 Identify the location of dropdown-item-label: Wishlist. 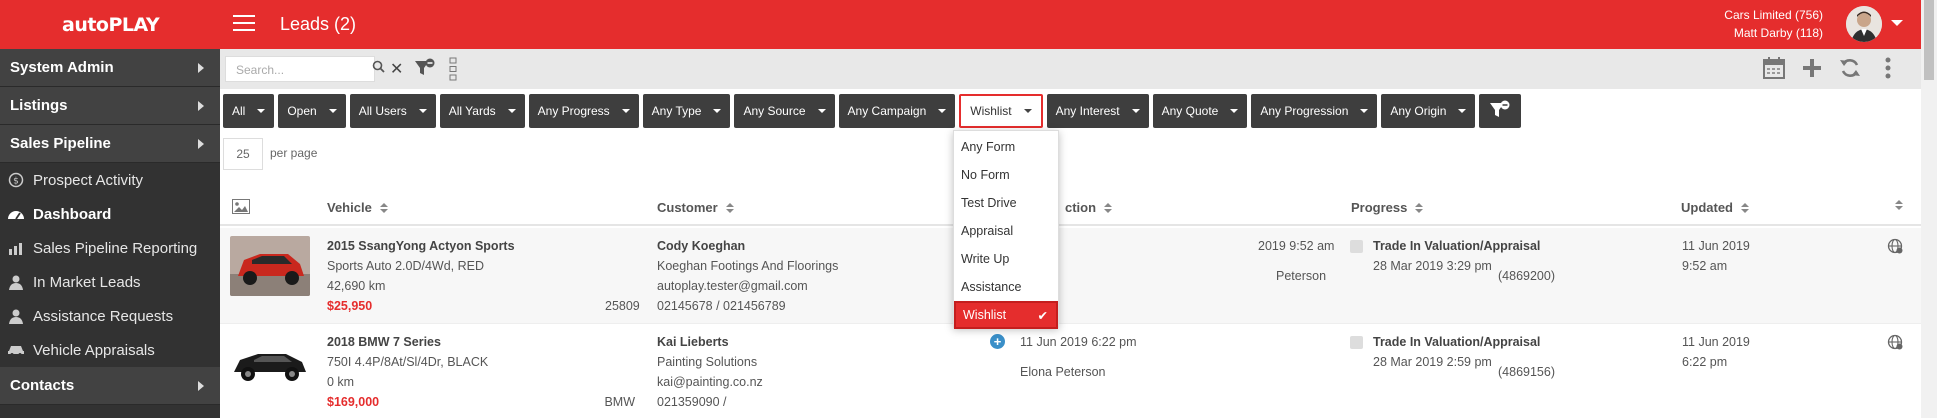
(985, 315).